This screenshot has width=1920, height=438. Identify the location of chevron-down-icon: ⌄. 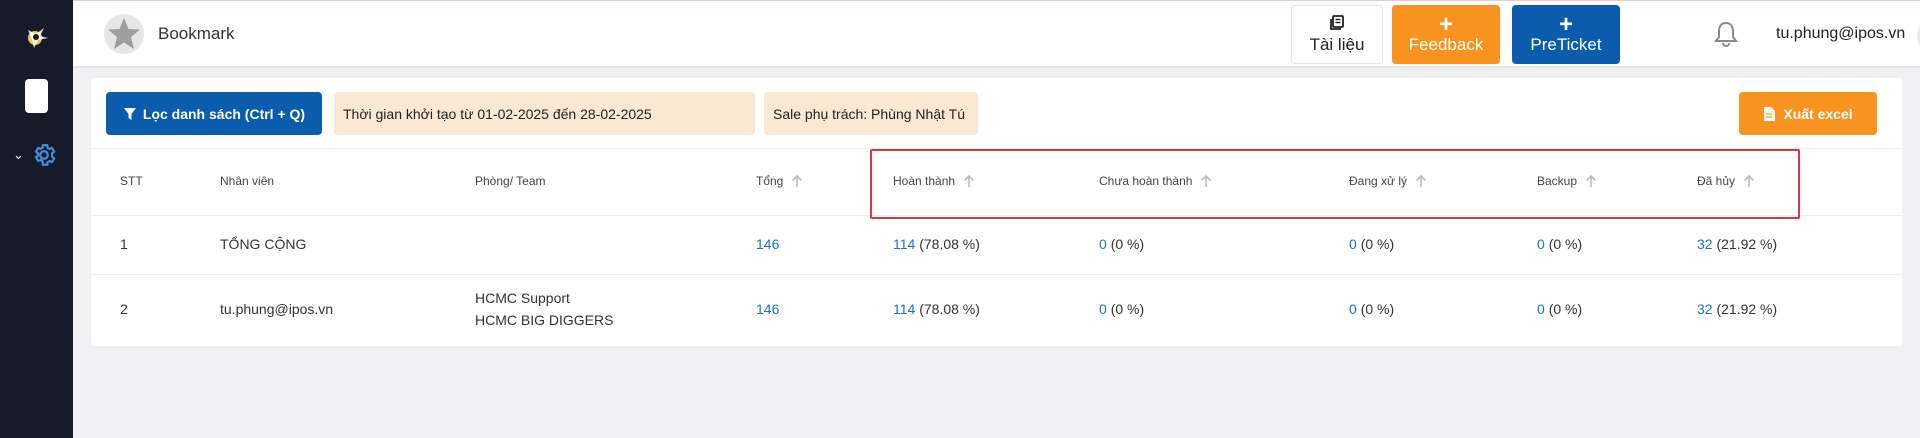
(18, 155).